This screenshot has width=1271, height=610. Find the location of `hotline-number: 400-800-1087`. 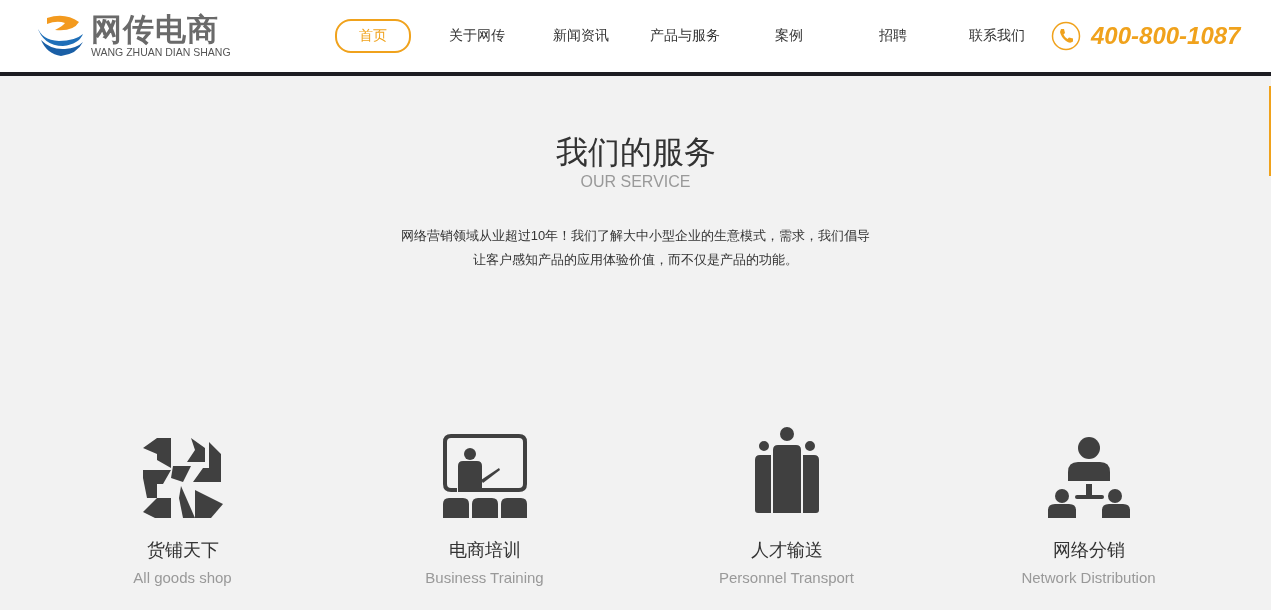

hotline-number: 400-800-1087 is located at coordinates (1166, 36).